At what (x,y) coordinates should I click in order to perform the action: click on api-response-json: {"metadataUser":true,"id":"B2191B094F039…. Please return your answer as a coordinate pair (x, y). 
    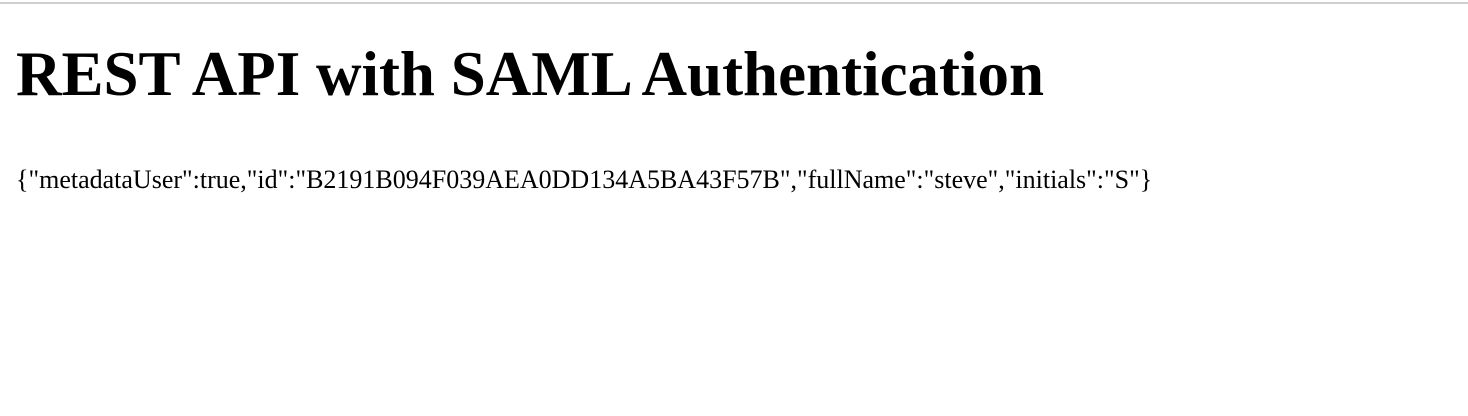
    Looking at the image, I should click on (584, 179).